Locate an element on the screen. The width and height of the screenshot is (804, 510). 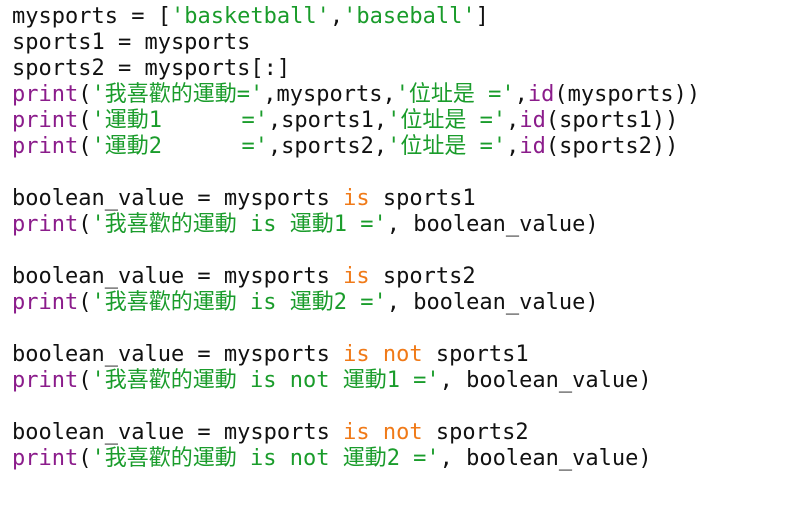
code-line: sports1 = mysports is located at coordinates (408, 43).